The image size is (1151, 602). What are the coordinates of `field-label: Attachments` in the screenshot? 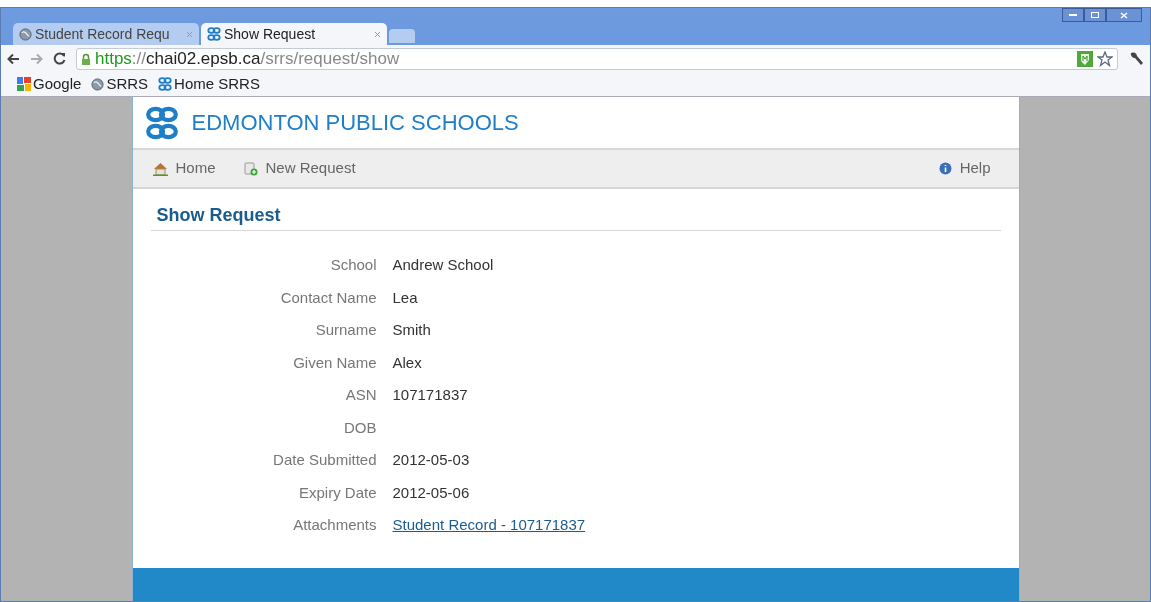 It's located at (334, 525).